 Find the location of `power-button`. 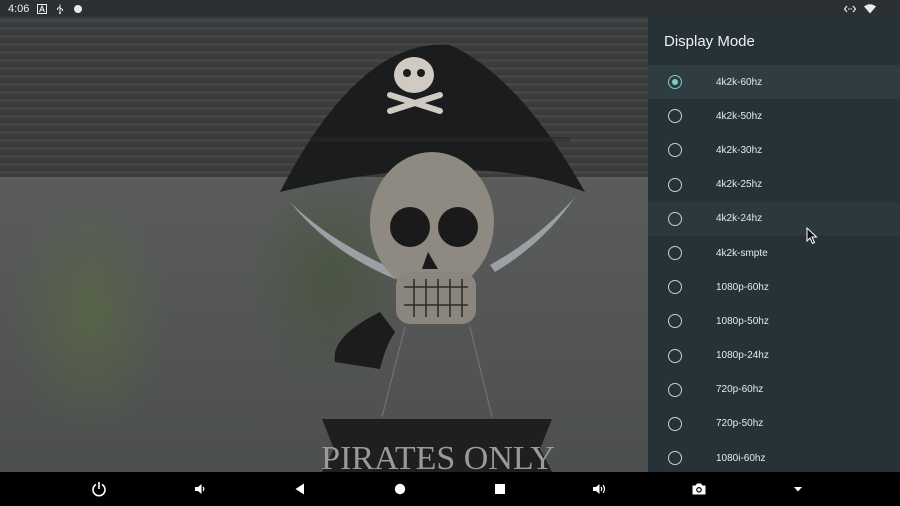

power-button is located at coordinates (99, 489).